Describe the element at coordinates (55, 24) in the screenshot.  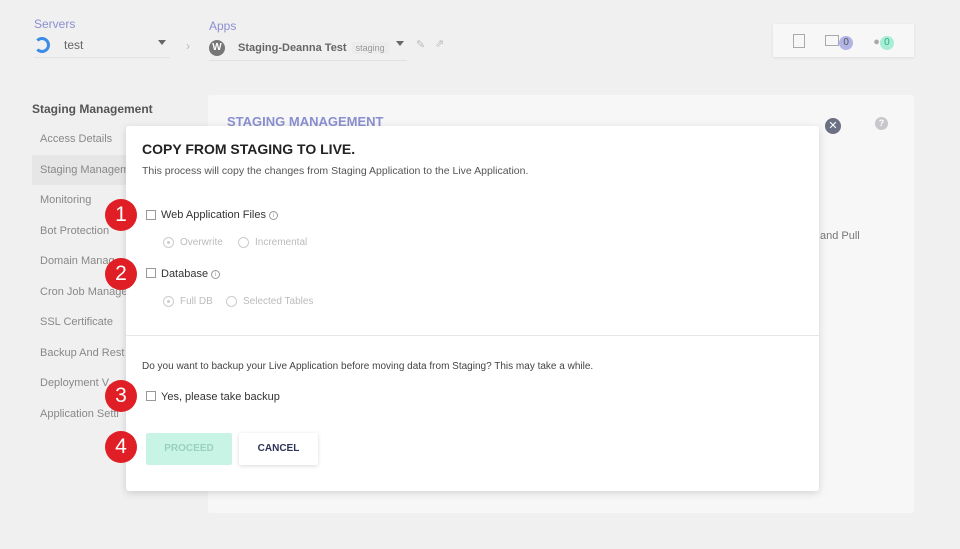
I see `servers-label: Servers` at that location.